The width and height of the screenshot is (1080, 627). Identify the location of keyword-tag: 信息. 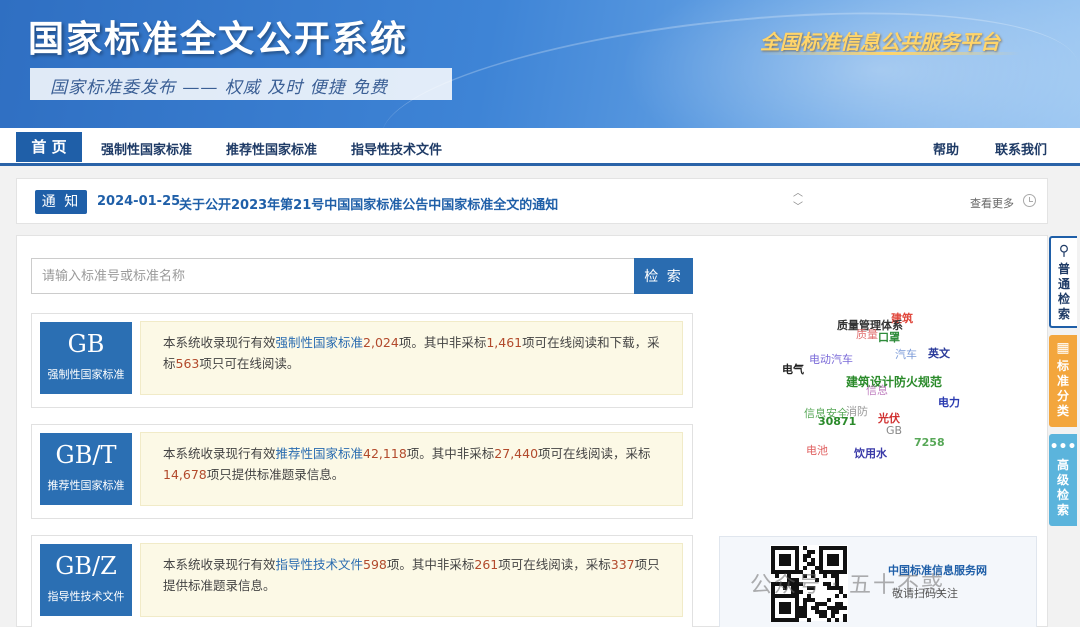
(877, 390).